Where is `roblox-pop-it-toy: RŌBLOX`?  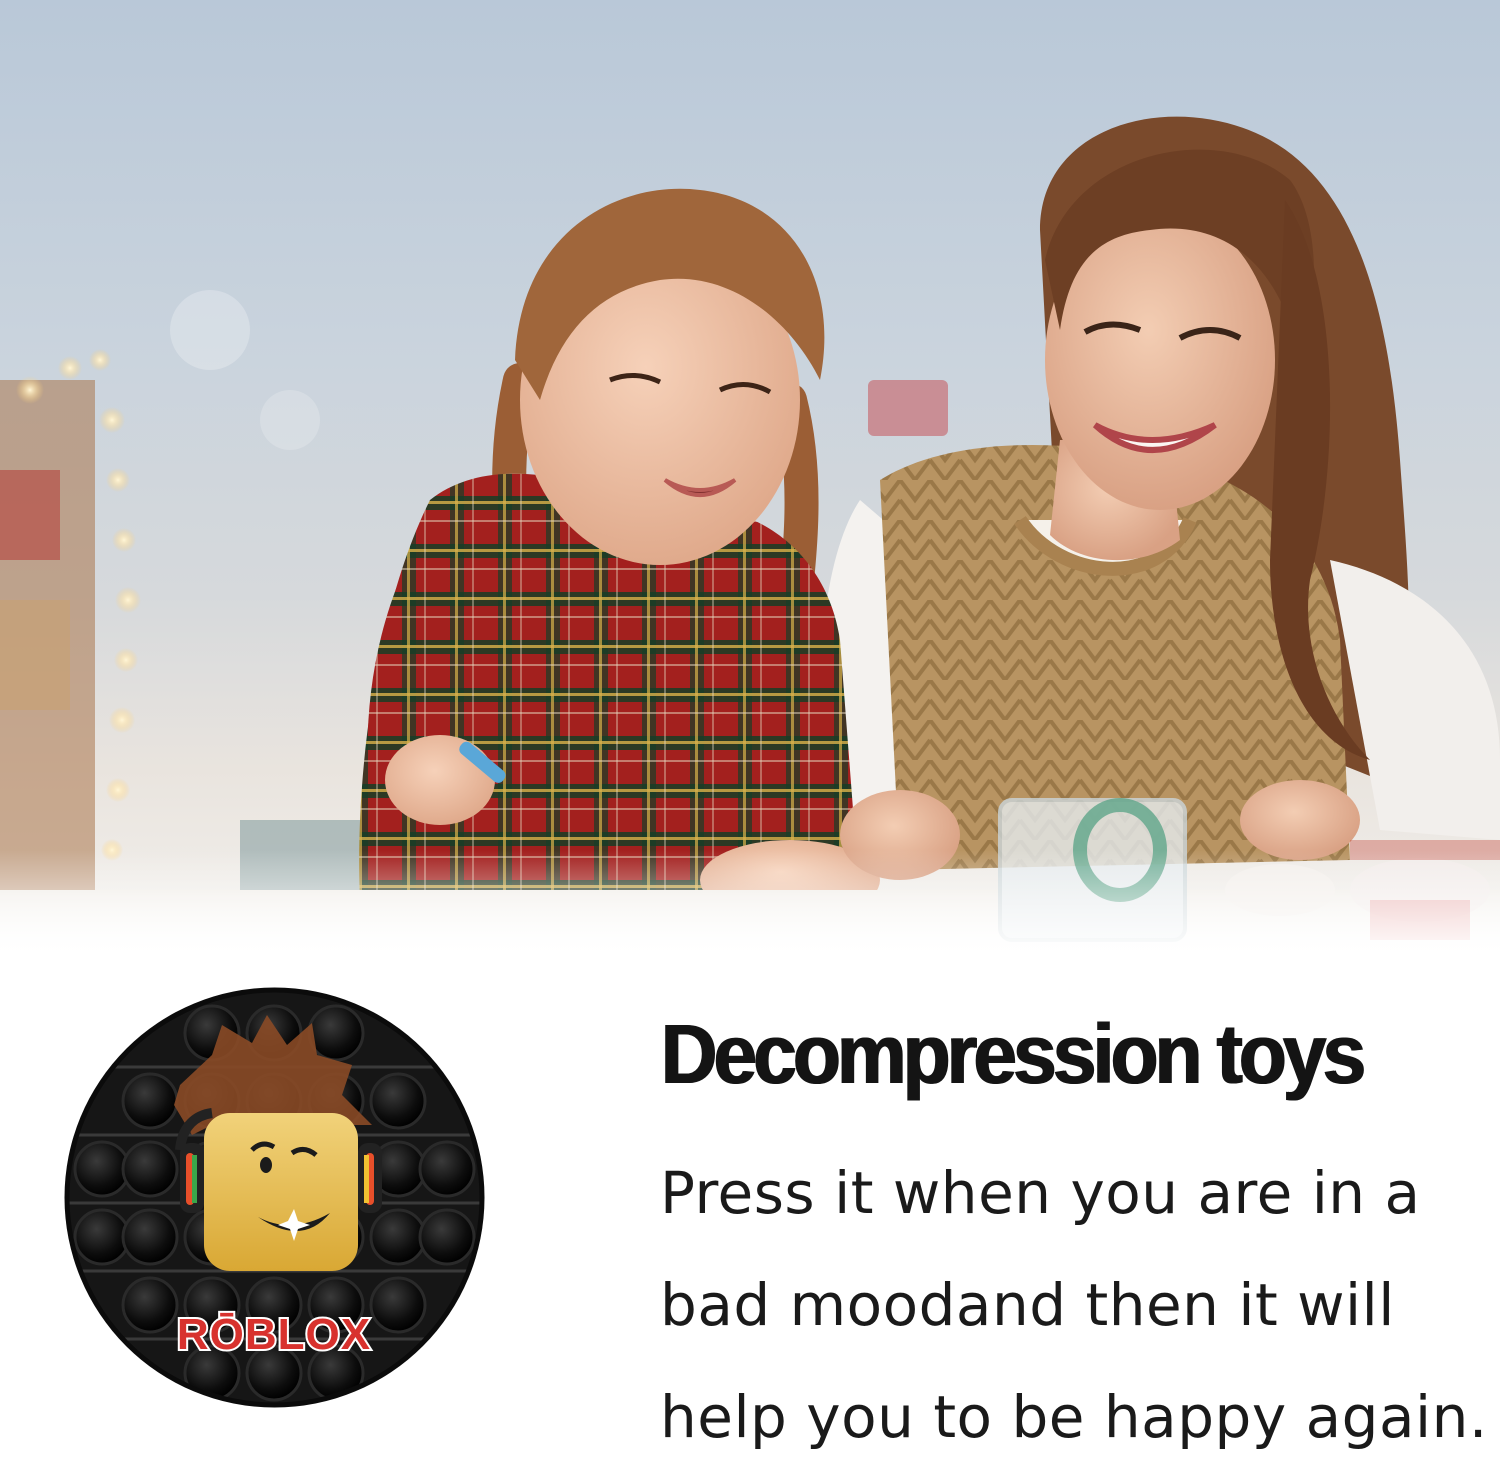 roblox-pop-it-toy: RŌBLOX is located at coordinates (274, 1197).